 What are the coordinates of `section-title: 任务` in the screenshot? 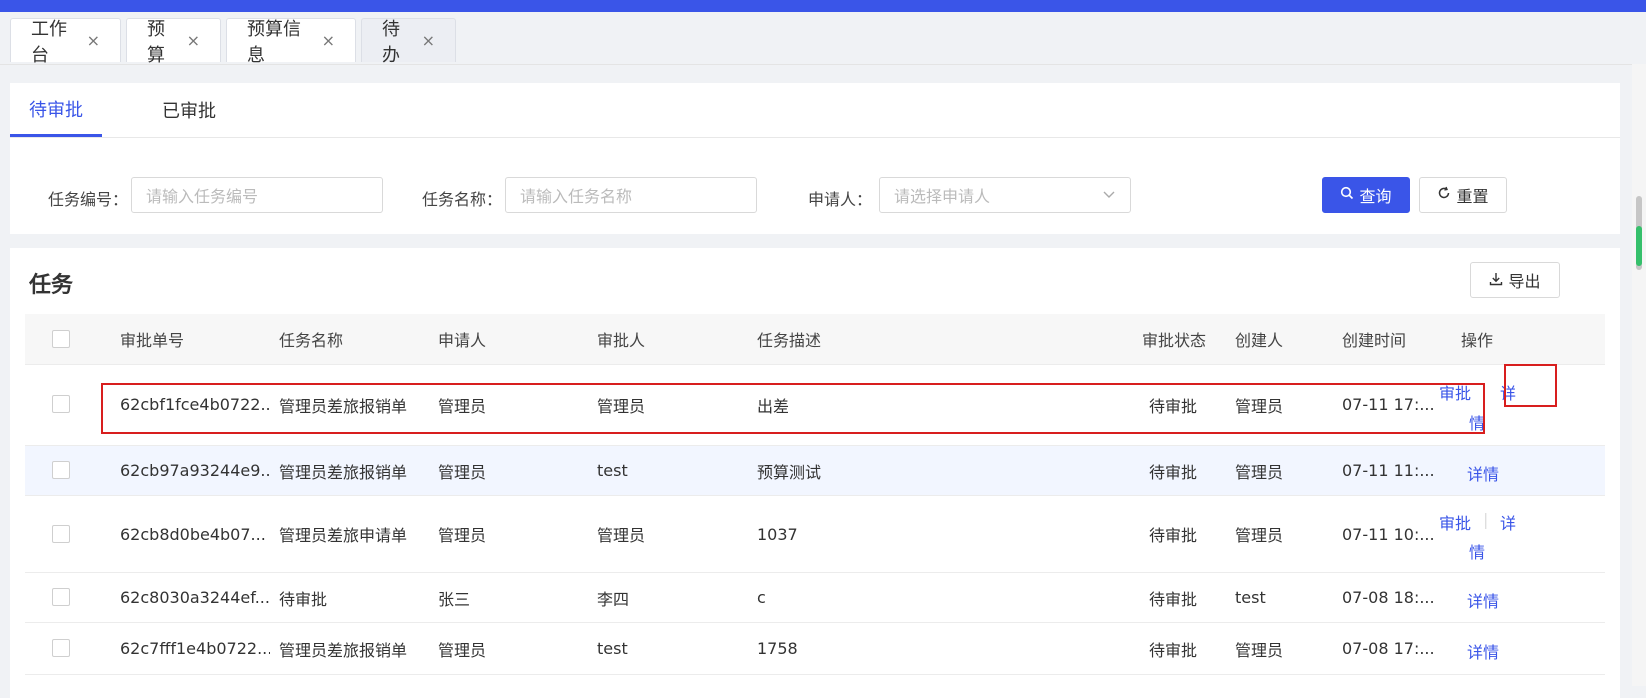 It's located at (51, 285).